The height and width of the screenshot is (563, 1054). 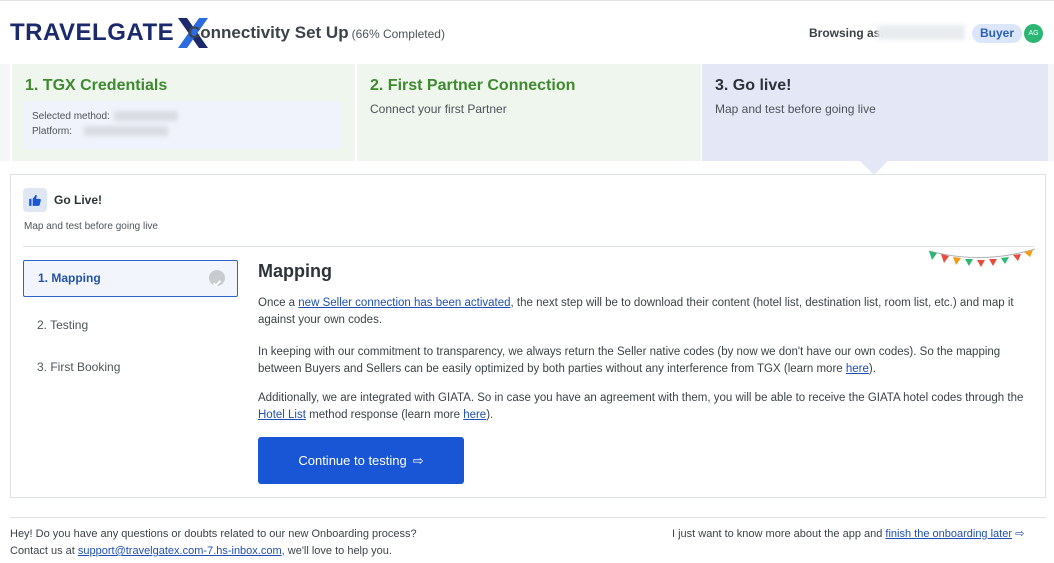 I want to click on button-label: Continue to testing, so click(x=352, y=460).